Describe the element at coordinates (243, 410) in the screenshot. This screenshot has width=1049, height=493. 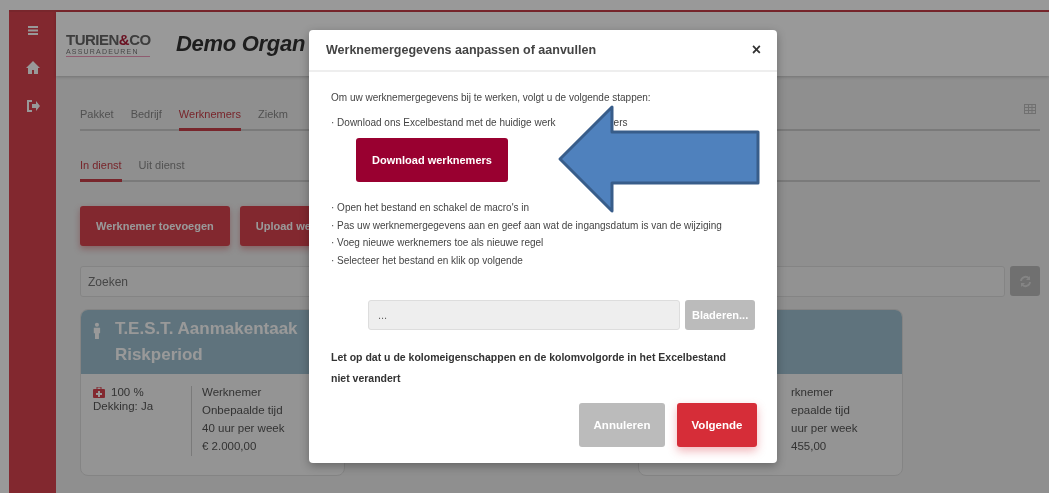
I see `detail-text: Onbepaalde tijd` at that location.